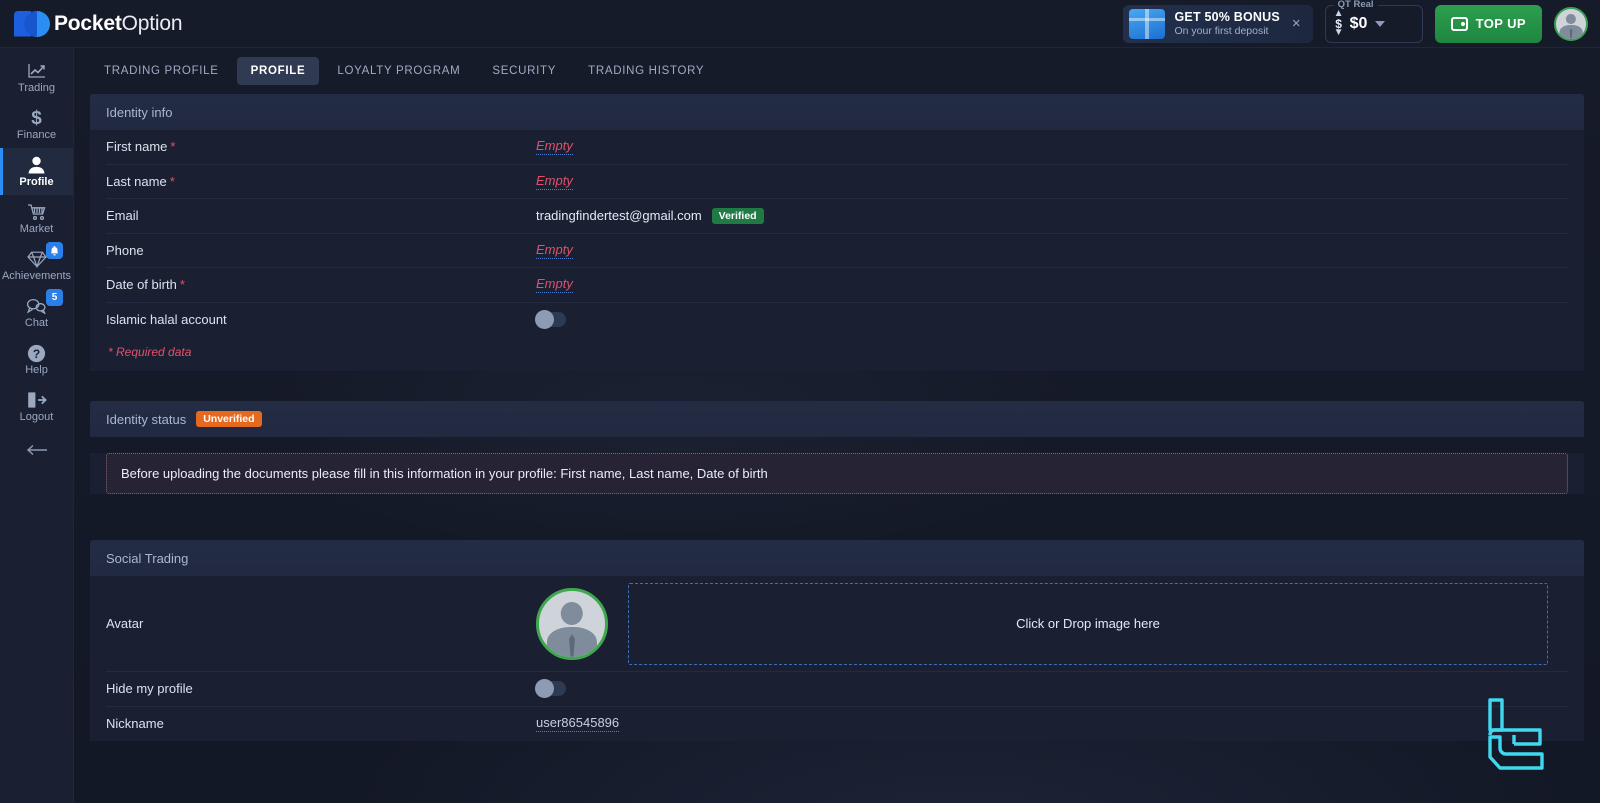 The width and height of the screenshot is (1600, 803). I want to click on user-icon, so click(36, 165).